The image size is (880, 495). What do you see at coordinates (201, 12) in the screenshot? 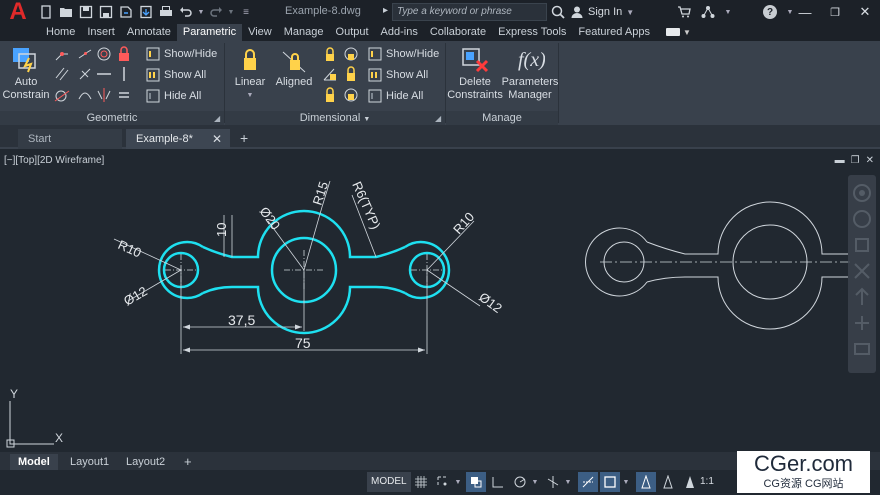
I see `undo-dropdown: ▼` at bounding box center [201, 12].